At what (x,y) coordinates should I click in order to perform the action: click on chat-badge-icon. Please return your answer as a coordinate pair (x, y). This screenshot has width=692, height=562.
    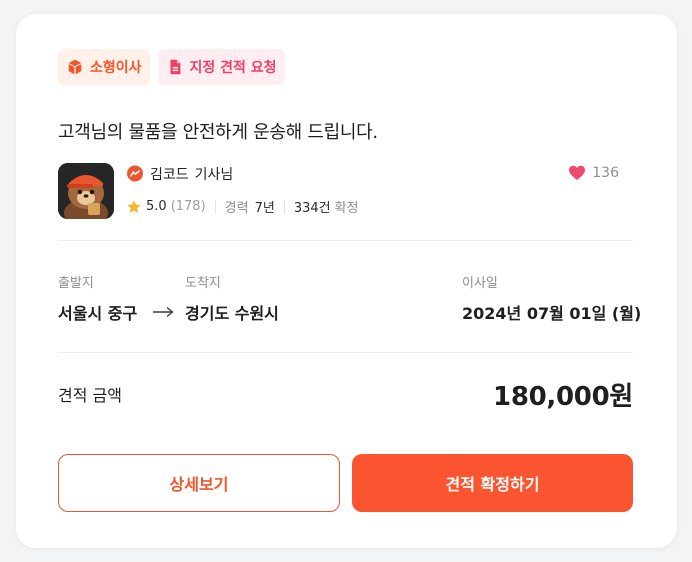
    Looking at the image, I should click on (135, 173).